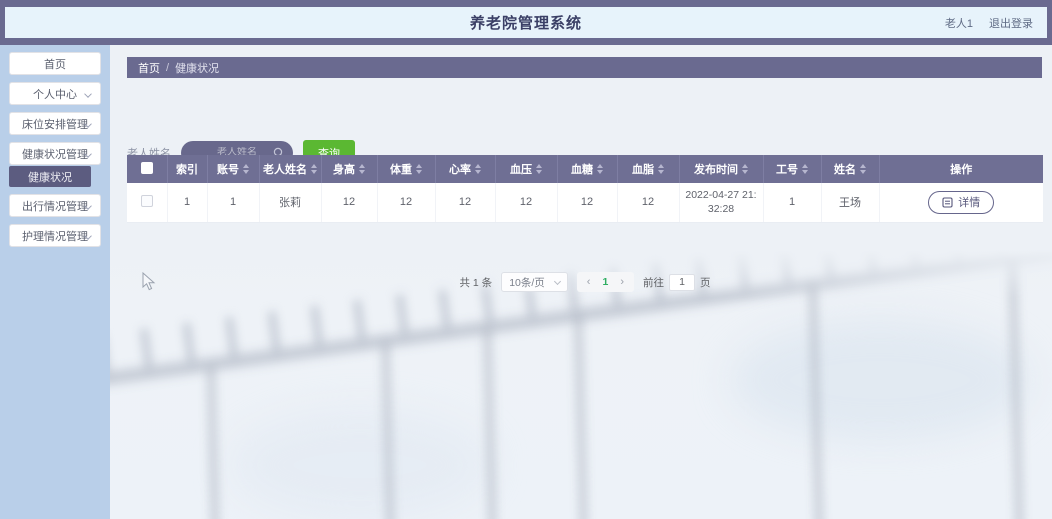  I want to click on col-blood-lipid: 血脂, so click(648, 169).